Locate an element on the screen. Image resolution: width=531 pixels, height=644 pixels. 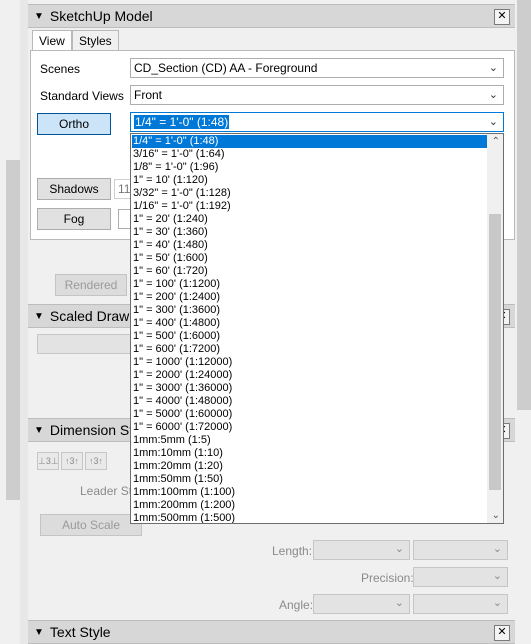
scale-option: 1" = 20' (1:240) is located at coordinates (170, 219).